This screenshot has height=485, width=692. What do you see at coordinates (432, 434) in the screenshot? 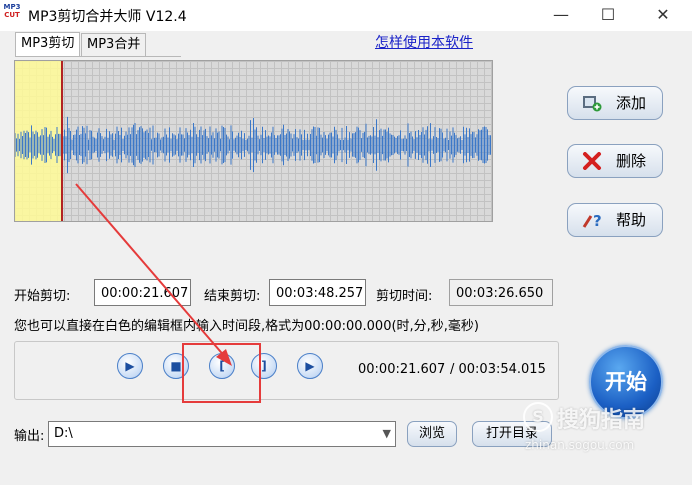
I see `browse-button: 浏览` at bounding box center [432, 434].